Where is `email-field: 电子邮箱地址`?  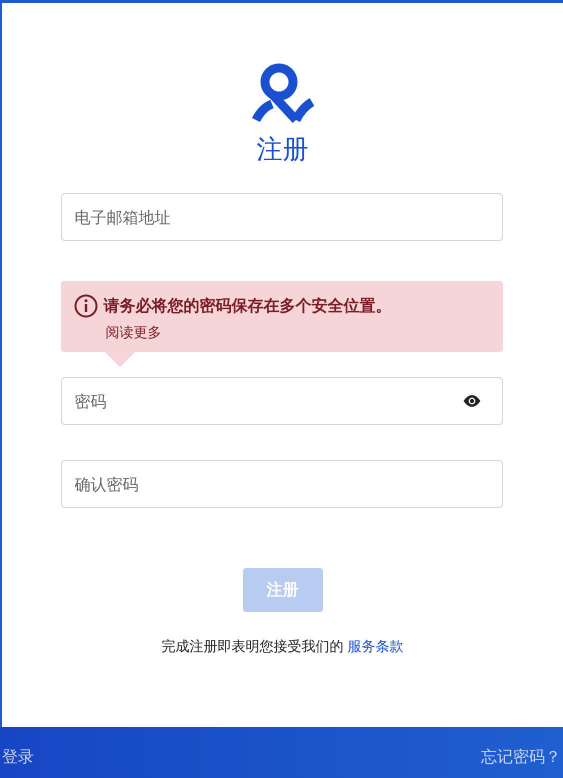 email-field: 电子邮箱地址 is located at coordinates (281, 217).